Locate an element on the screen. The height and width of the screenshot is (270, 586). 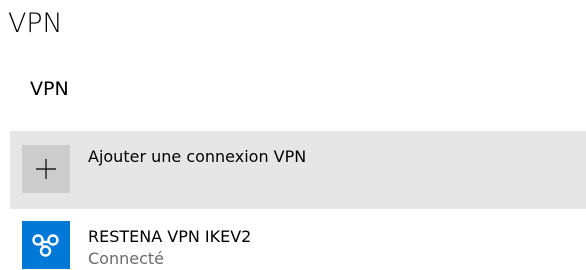
add-tile is located at coordinates (46, 169).